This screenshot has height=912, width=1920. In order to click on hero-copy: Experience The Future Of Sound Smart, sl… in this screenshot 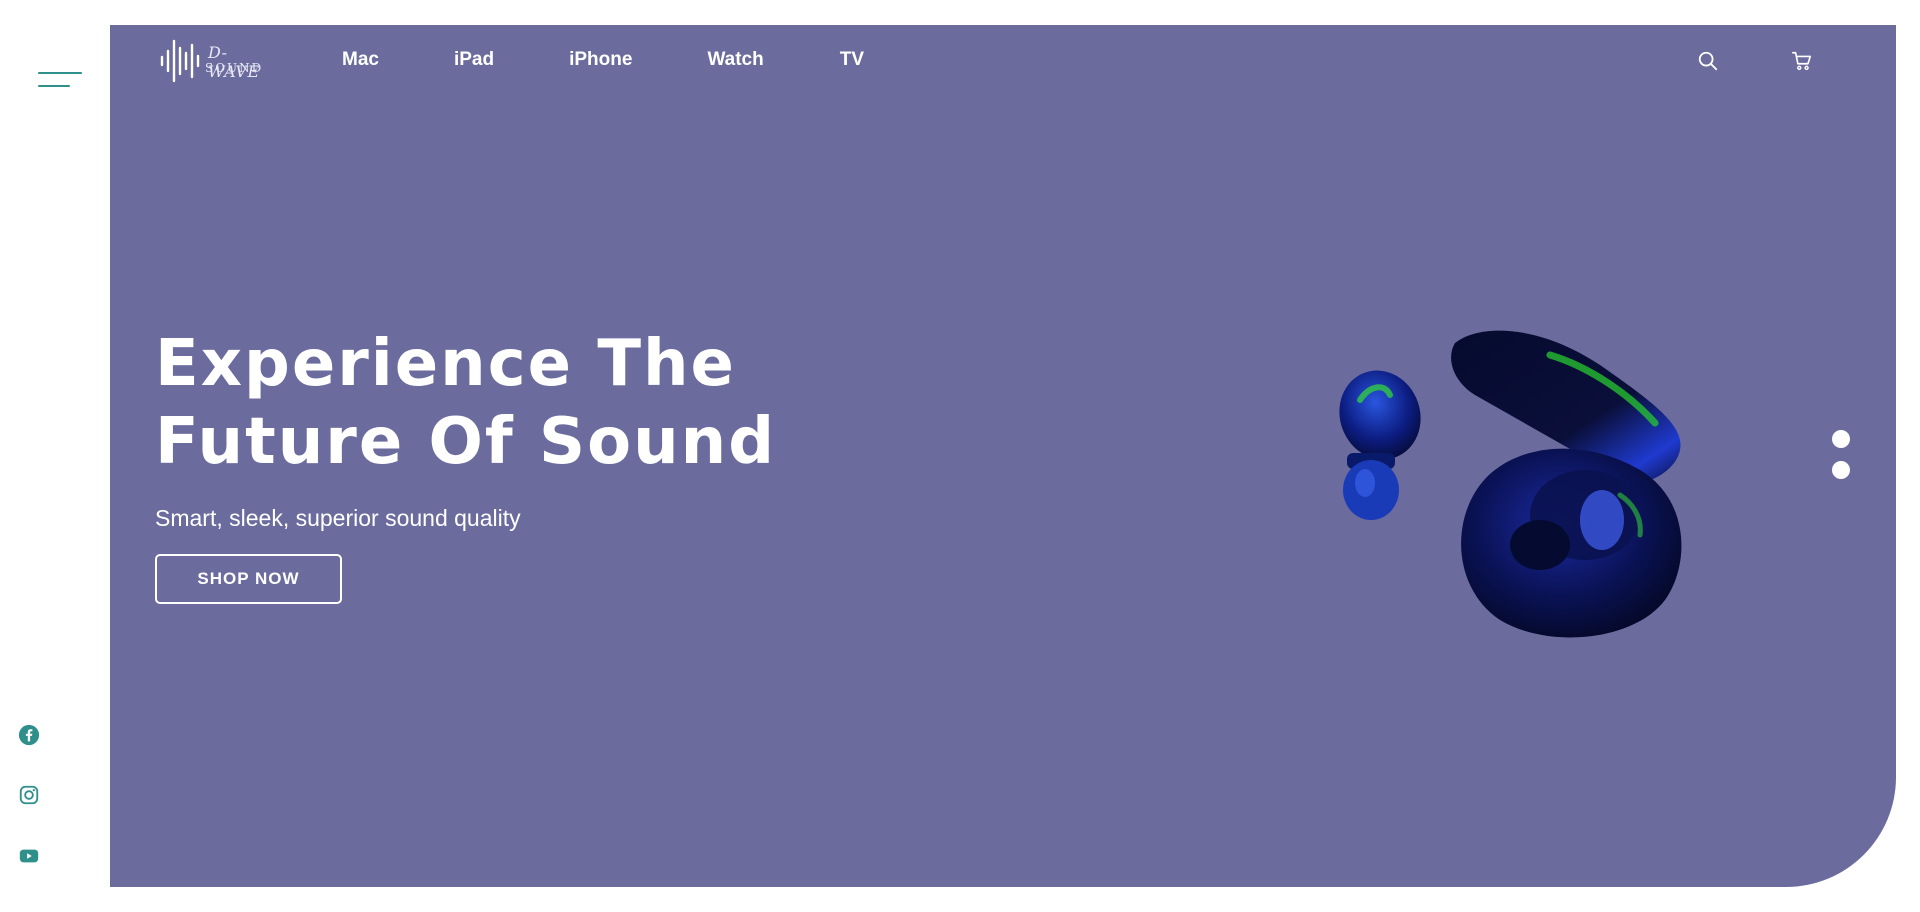, I will do `click(465, 464)`.